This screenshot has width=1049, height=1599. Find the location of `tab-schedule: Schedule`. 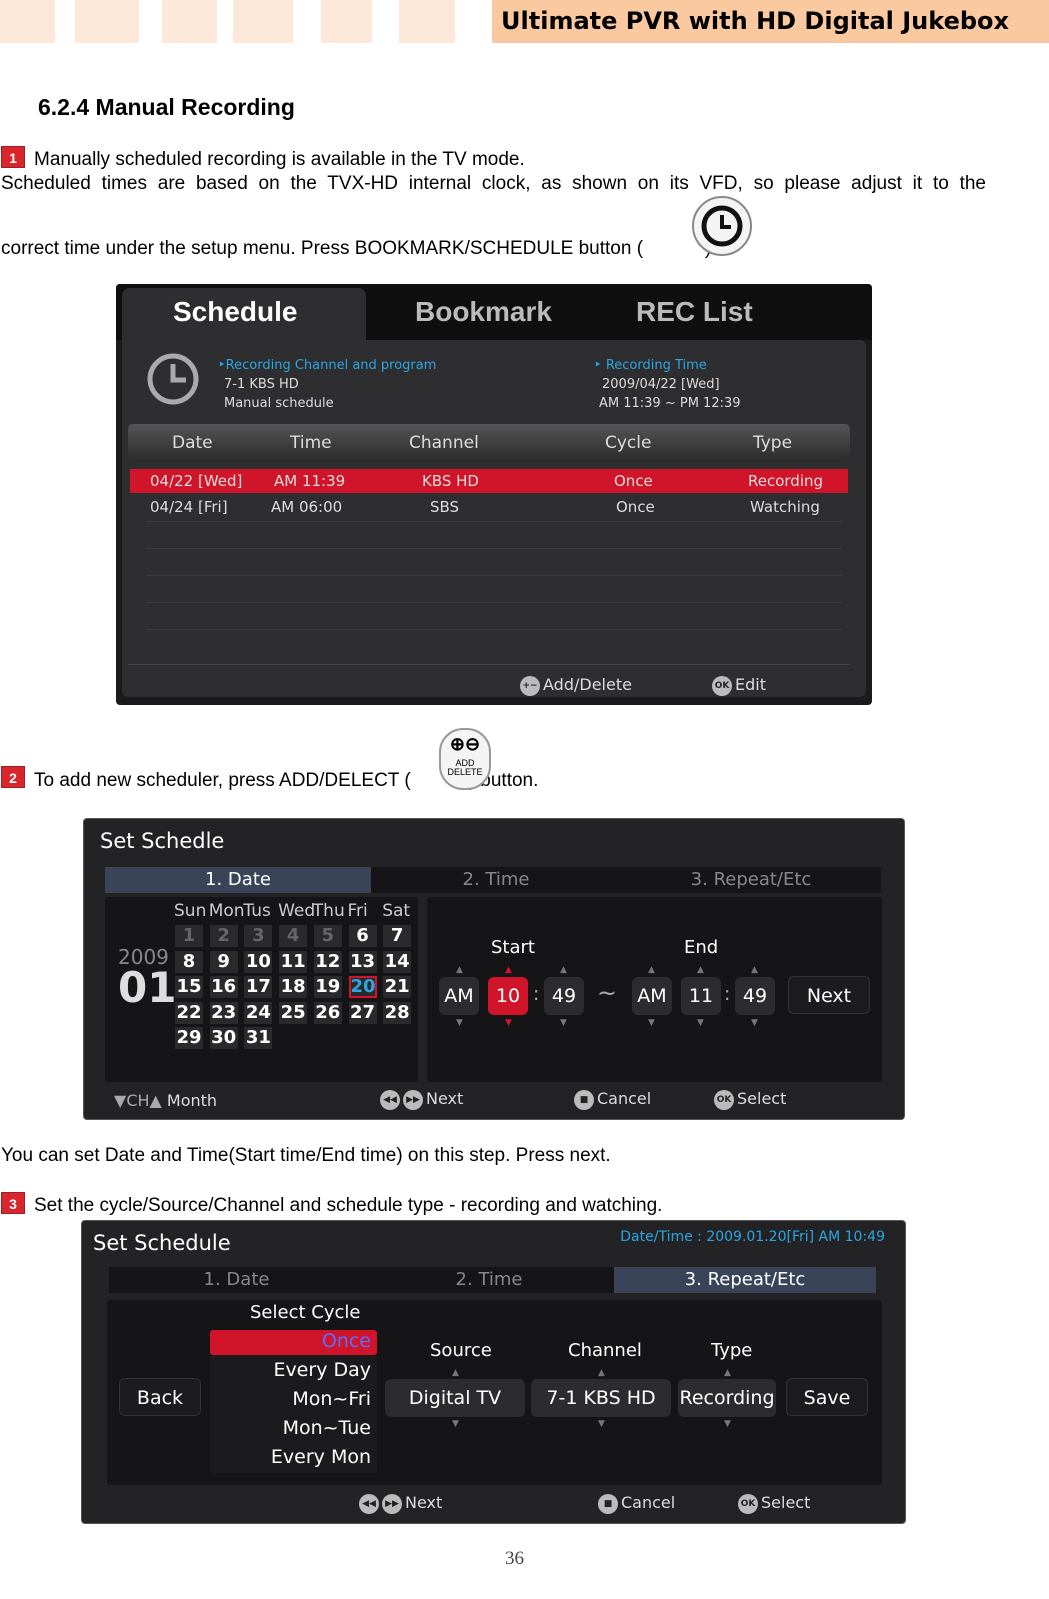

tab-schedule: Schedule is located at coordinates (235, 312).